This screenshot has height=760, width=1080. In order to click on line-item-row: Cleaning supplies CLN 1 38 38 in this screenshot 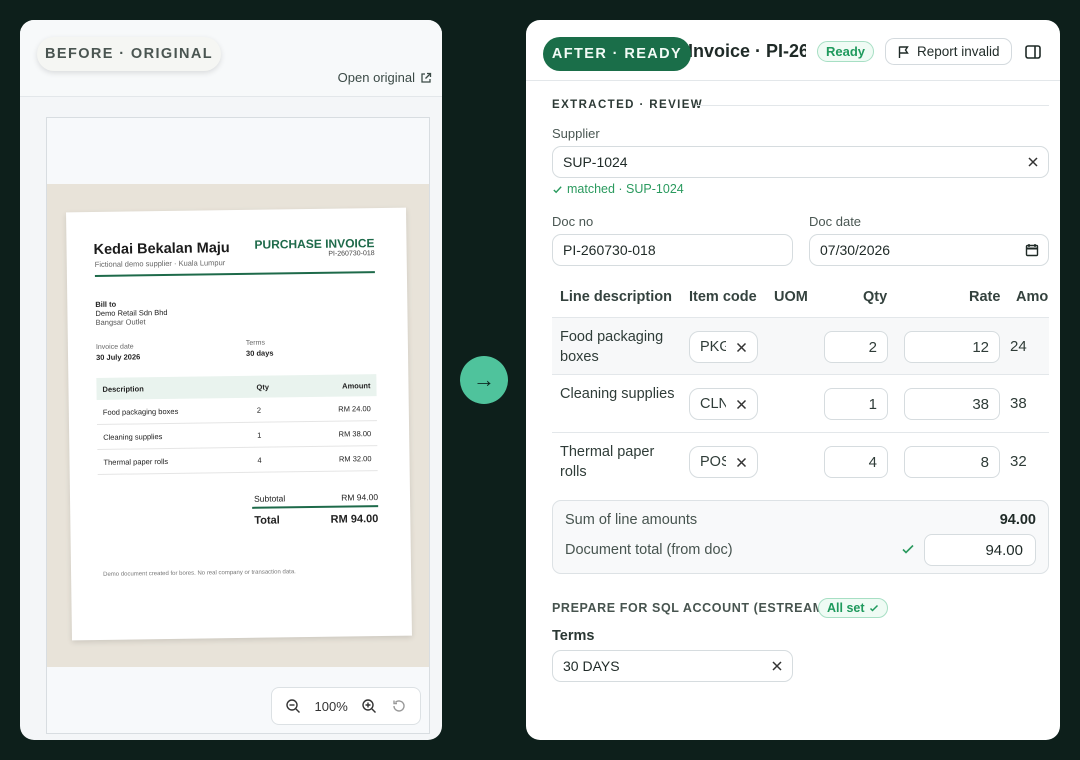, I will do `click(800, 402)`.